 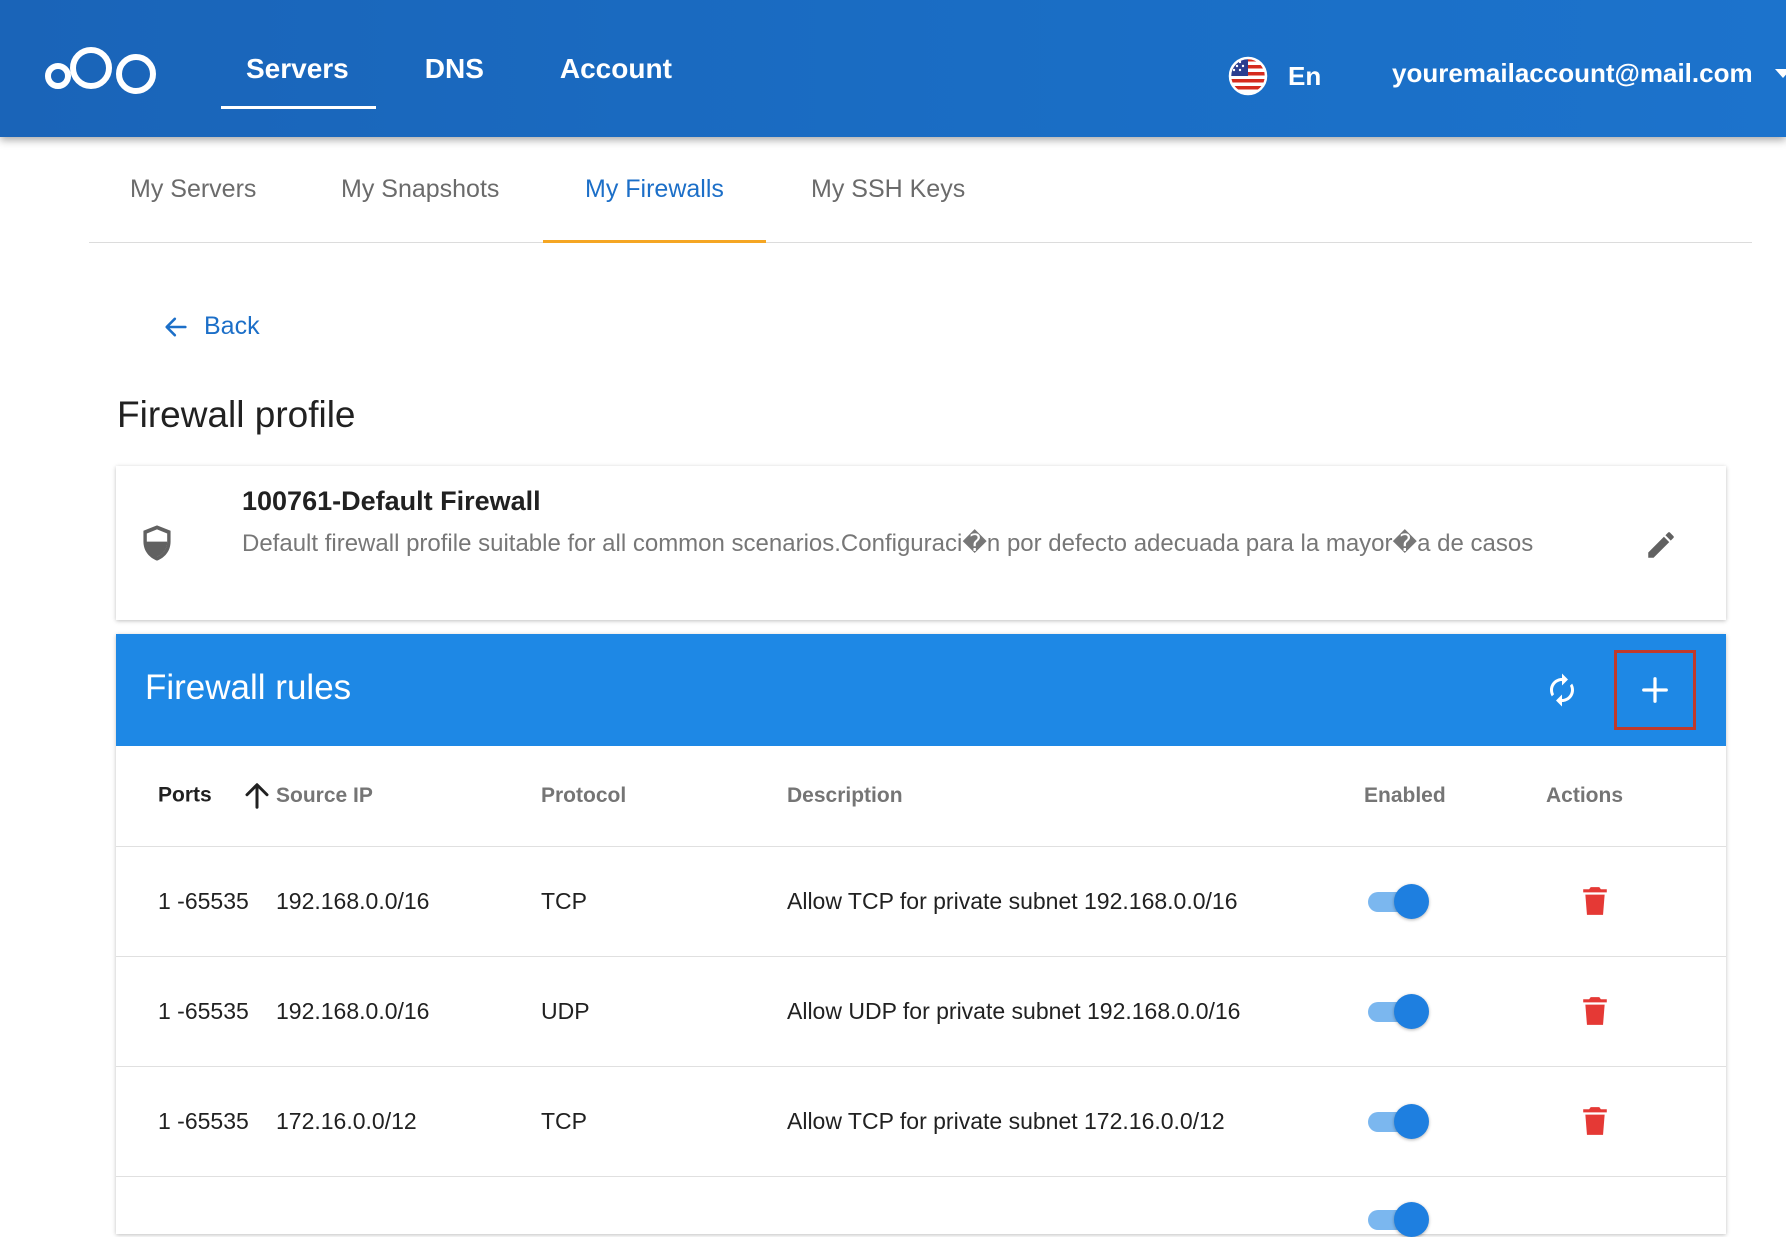 I want to click on account-menu: youremailaccount@mail.com, so click(x=1589, y=73).